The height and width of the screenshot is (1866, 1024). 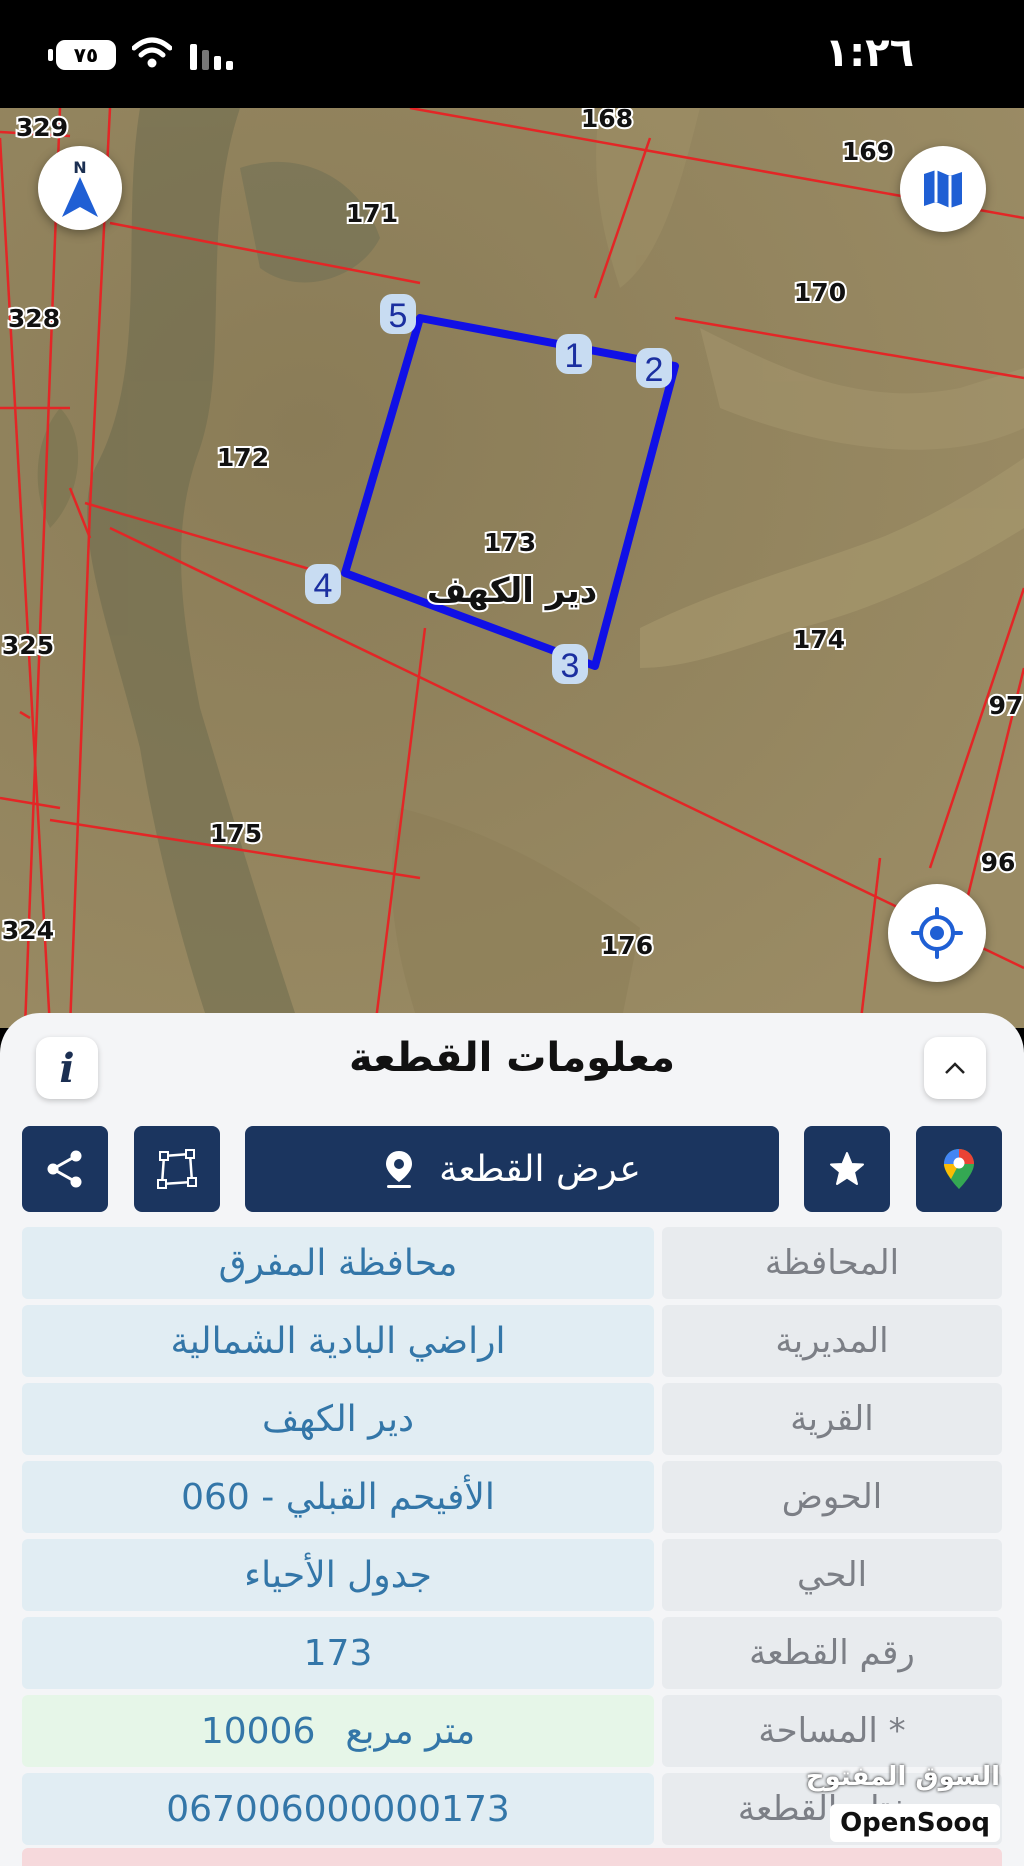 What do you see at coordinates (410, 1731) in the screenshot?
I see `area-unit: متر مربع` at bounding box center [410, 1731].